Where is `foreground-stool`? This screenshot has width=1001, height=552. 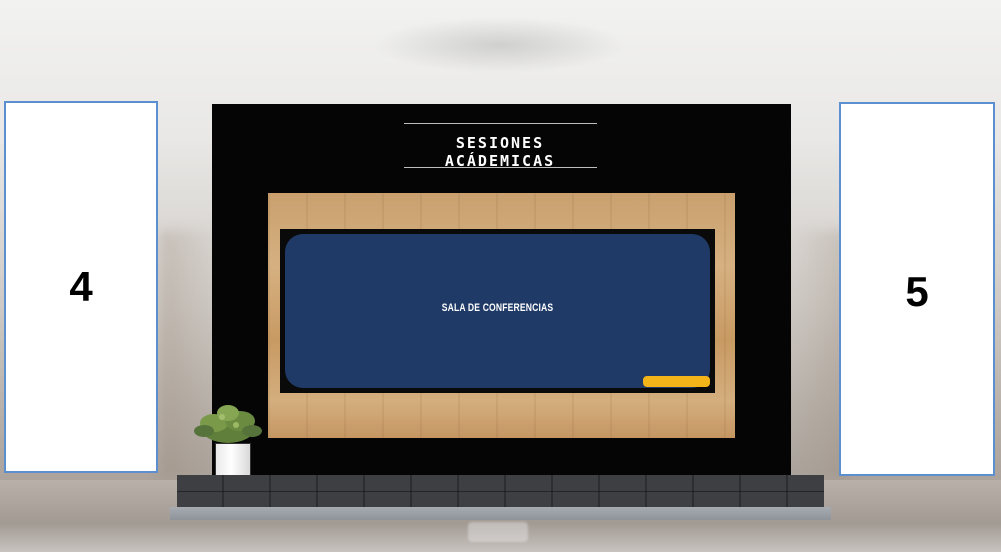 foreground-stool is located at coordinates (498, 532).